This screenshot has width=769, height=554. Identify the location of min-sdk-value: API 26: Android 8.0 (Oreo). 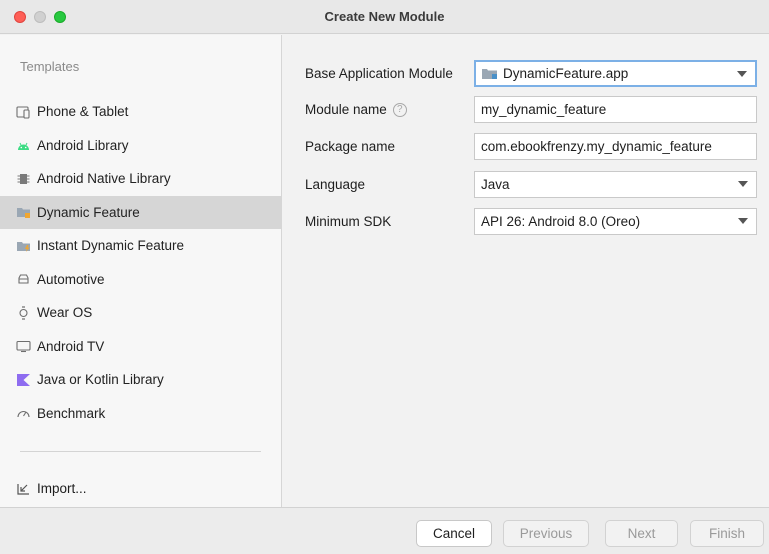
(561, 221).